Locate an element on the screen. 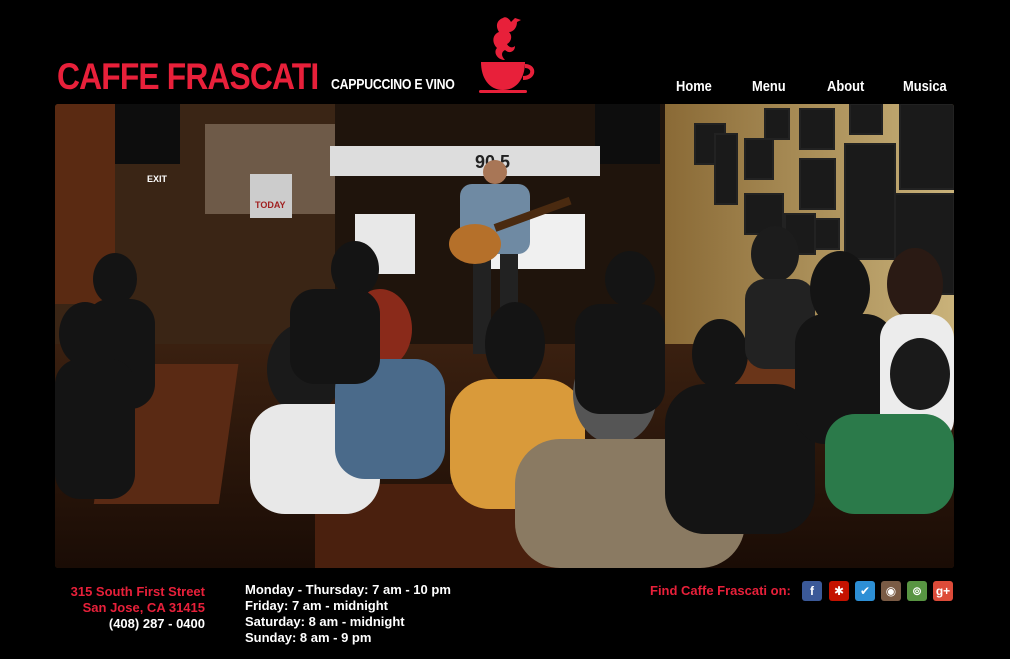 This screenshot has width=1010, height=659. tripadvisor-icon: ⊚ is located at coordinates (917, 591).